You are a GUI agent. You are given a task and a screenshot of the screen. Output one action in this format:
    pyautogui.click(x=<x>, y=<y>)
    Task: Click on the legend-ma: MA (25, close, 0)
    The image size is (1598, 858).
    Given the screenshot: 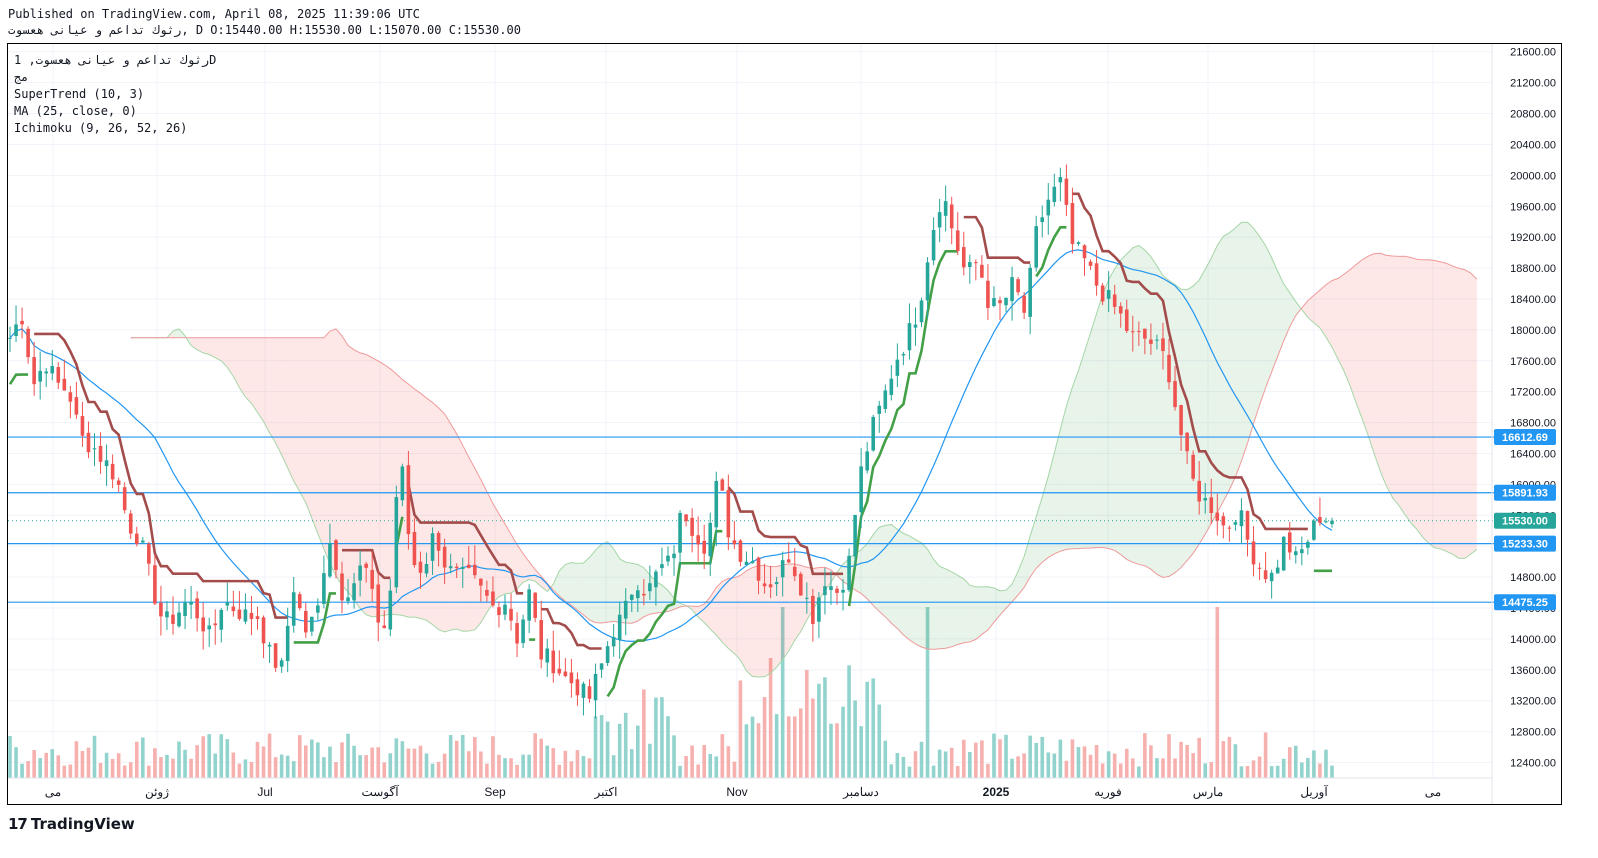 What is the action you would take?
    pyautogui.click(x=115, y=111)
    